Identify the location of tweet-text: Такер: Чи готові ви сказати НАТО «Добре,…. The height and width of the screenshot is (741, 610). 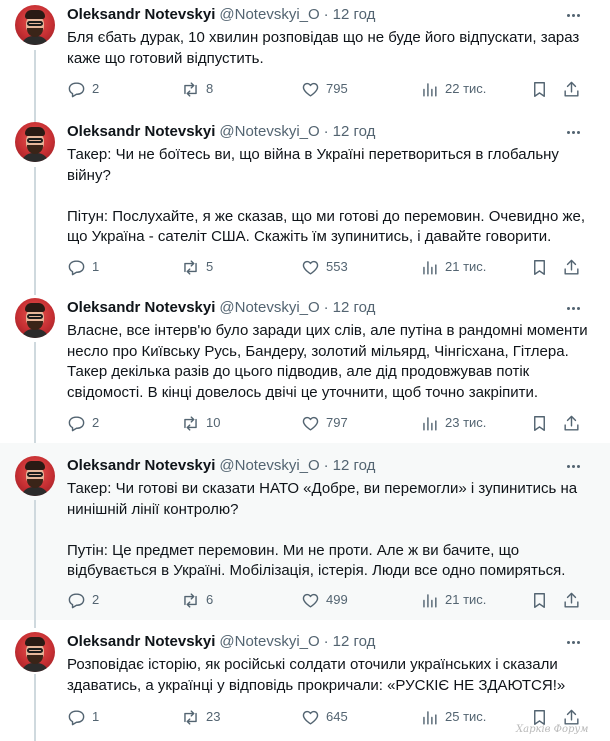
(322, 529).